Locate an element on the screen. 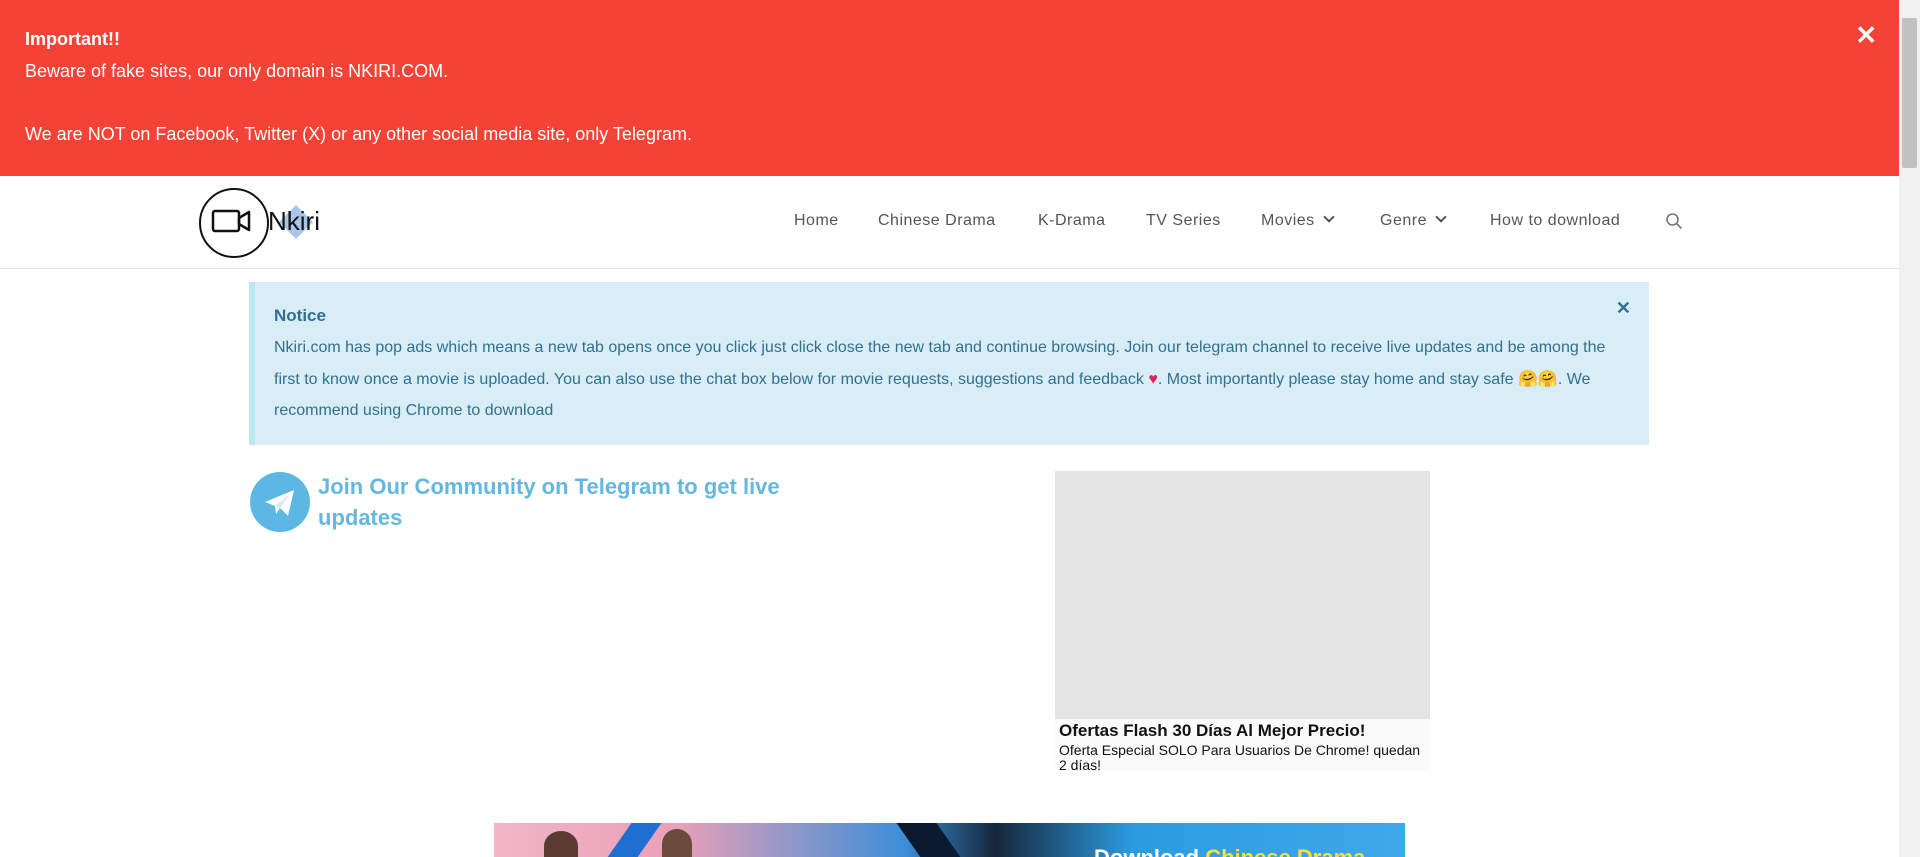  nav-chinese-drama: Chinese Drama is located at coordinates (937, 221).